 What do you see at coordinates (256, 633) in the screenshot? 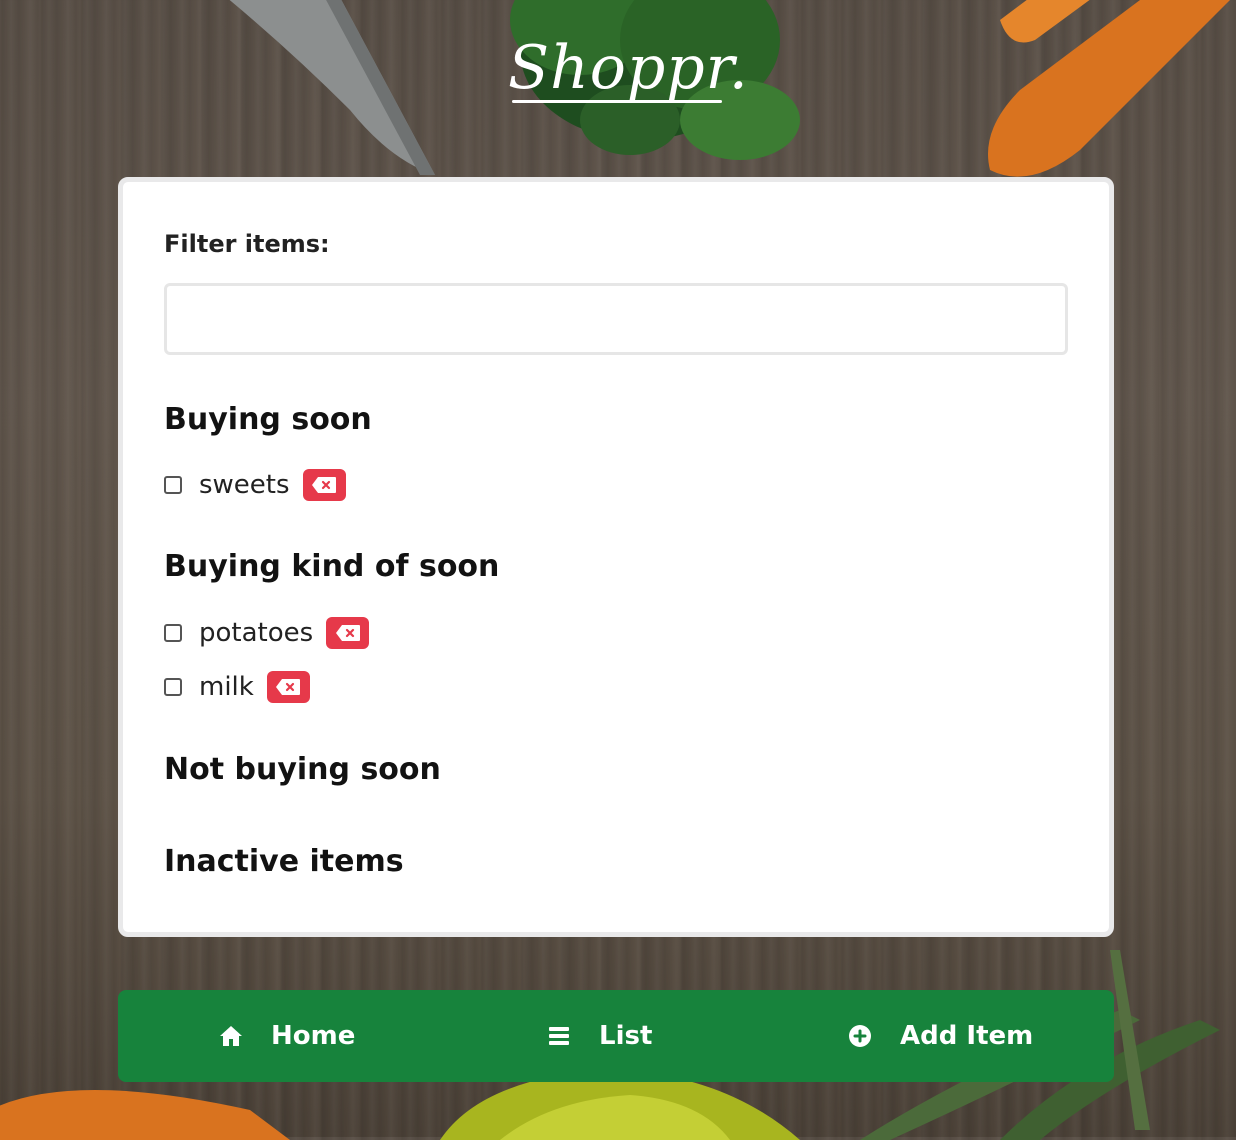
I see `item-label: potatoes` at bounding box center [256, 633].